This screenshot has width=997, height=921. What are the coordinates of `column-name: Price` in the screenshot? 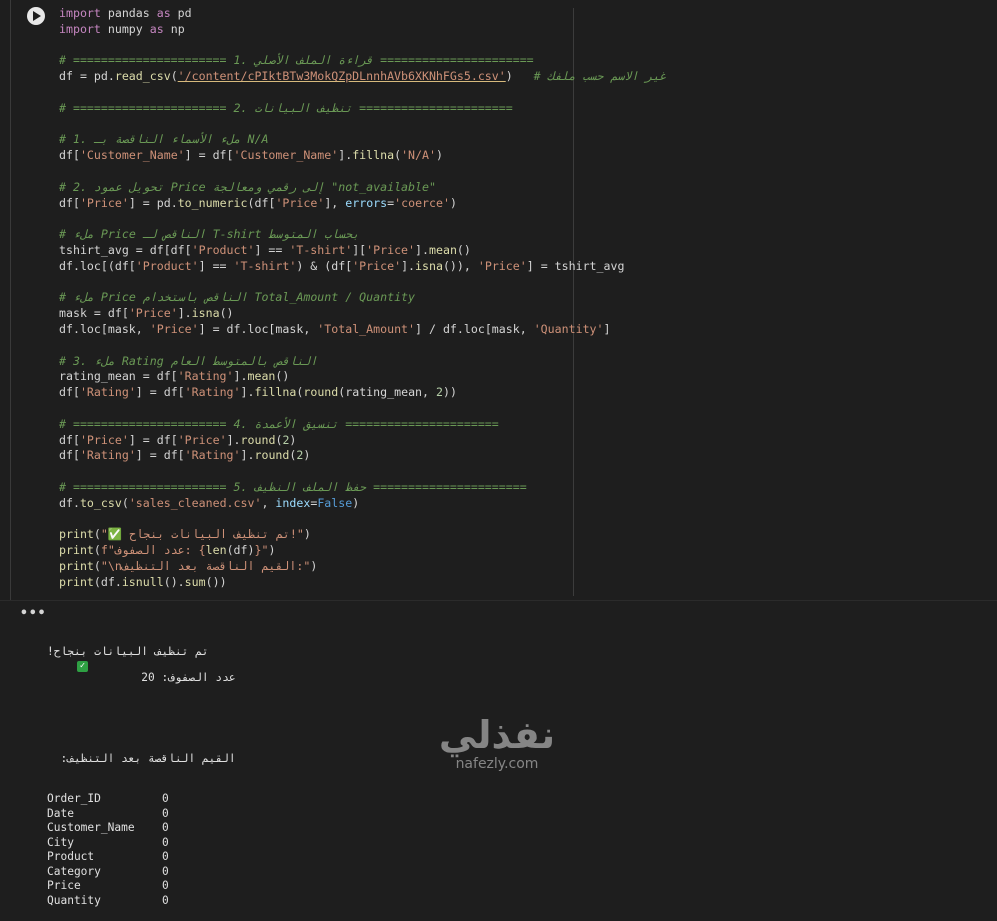 It's located at (64, 885).